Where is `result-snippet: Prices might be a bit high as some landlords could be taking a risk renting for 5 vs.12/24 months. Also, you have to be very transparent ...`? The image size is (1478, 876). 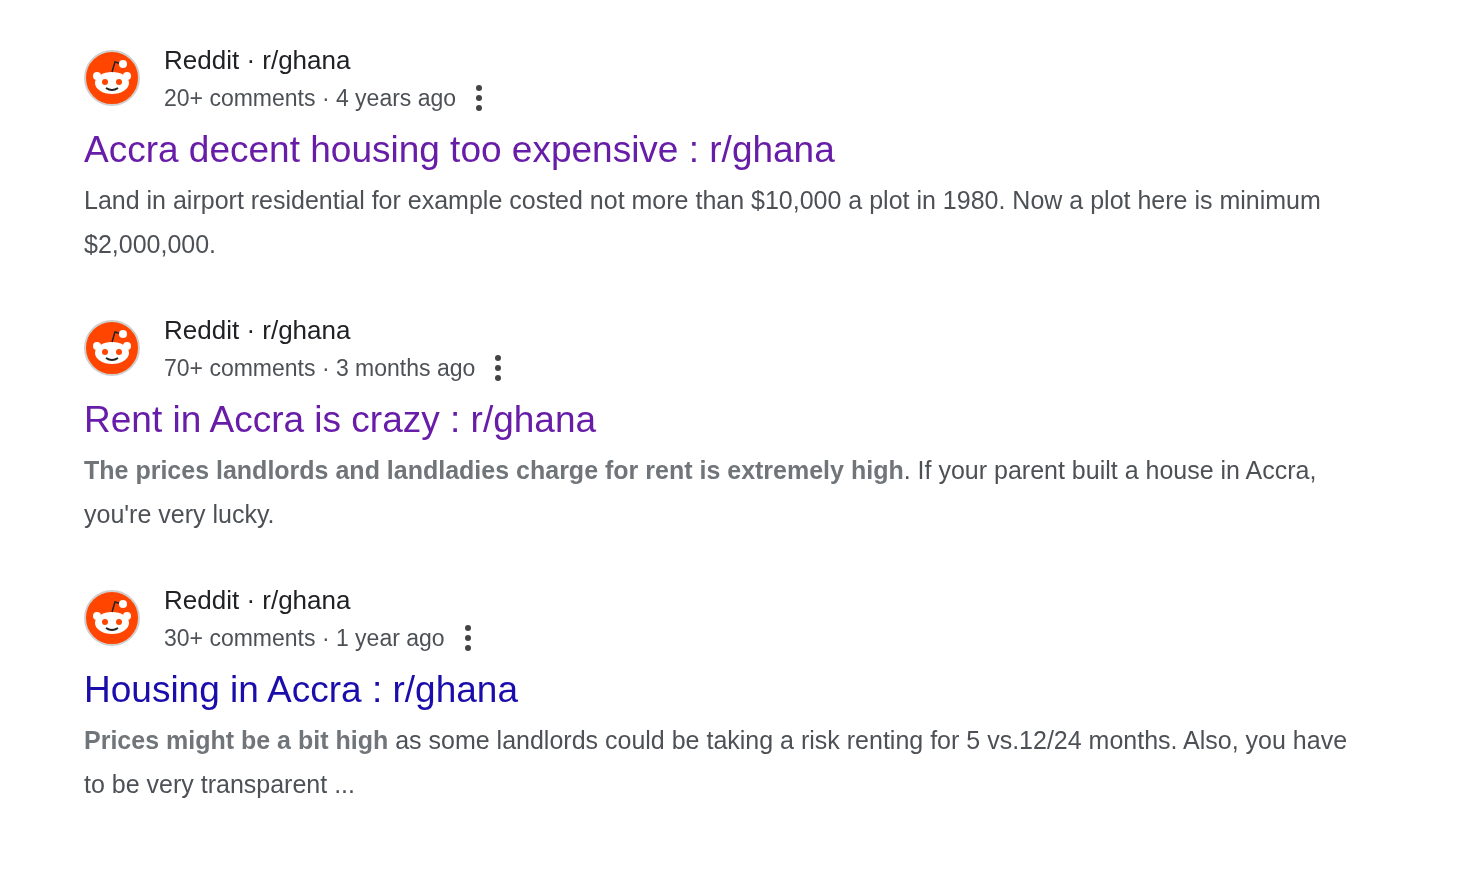
result-snippet: Prices might be a bit high as some landlords could be taking a risk renting for 5 vs.12/24 months. Also, you have to be very transparent ... is located at coordinates (716, 762).